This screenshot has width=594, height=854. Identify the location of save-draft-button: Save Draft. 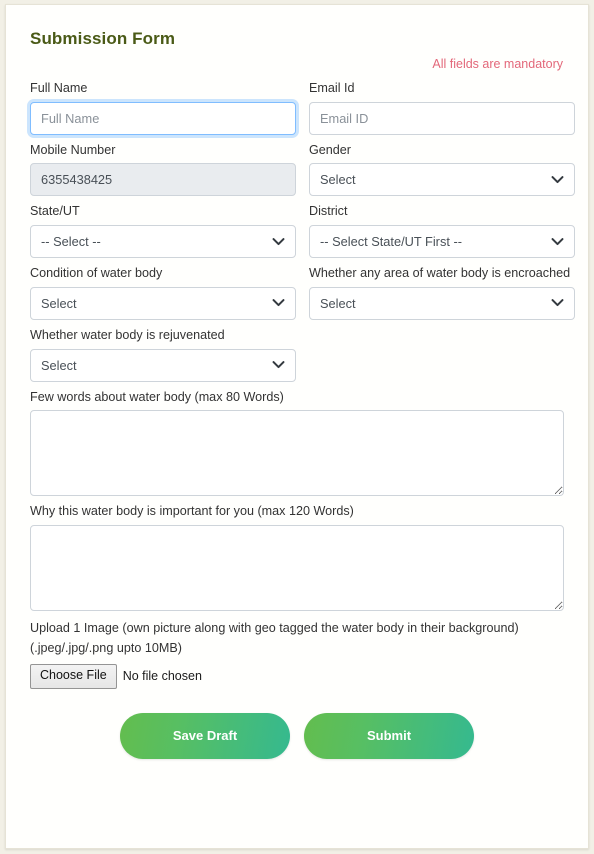
(205, 735).